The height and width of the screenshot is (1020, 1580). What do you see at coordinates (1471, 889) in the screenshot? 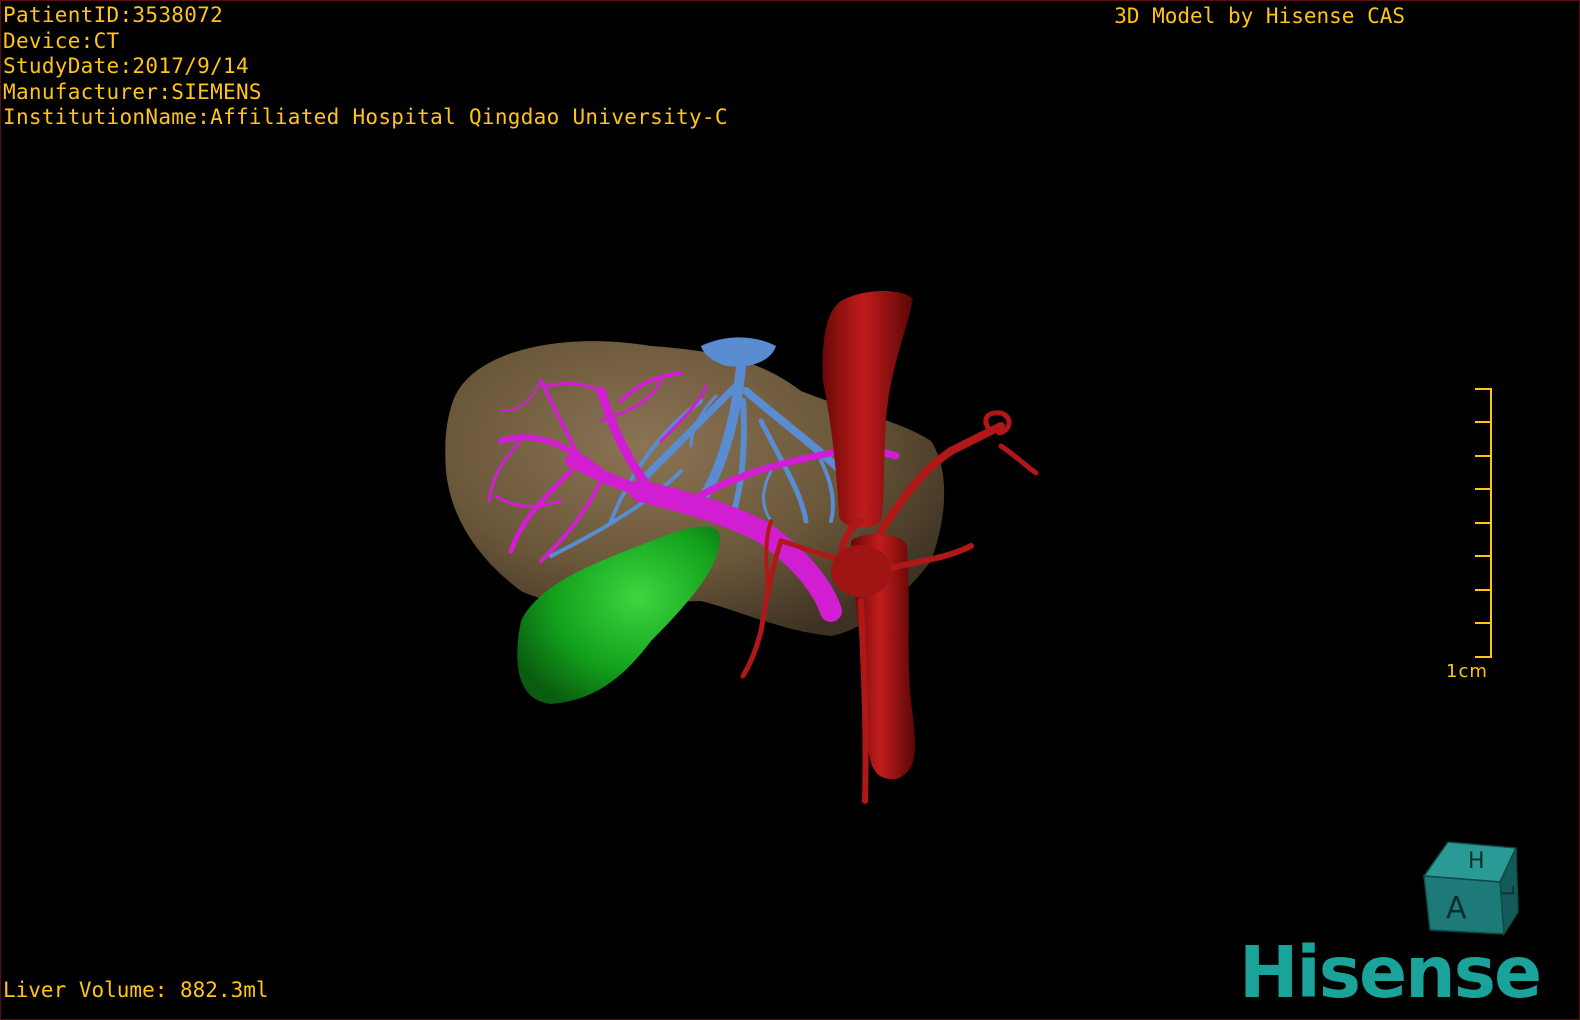
I see `orientation-cube-icon: H A L` at bounding box center [1471, 889].